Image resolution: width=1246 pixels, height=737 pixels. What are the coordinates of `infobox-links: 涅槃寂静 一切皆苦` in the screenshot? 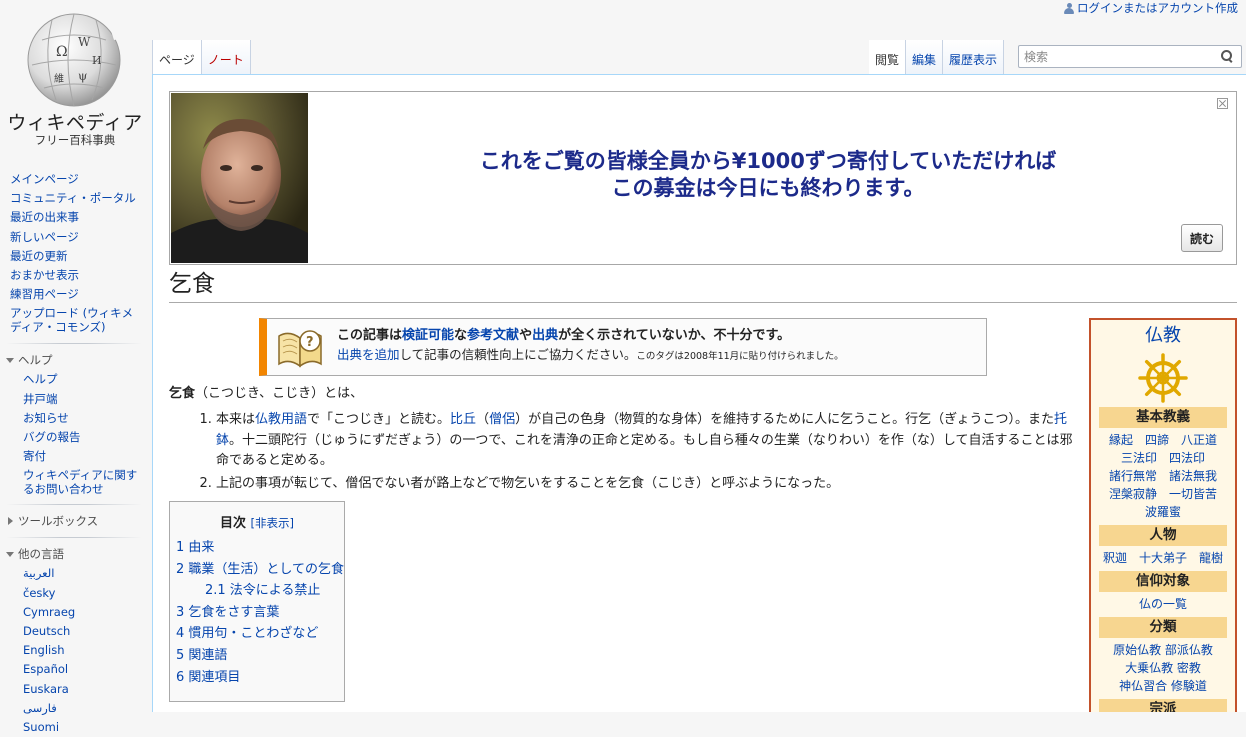 It's located at (1163, 494).